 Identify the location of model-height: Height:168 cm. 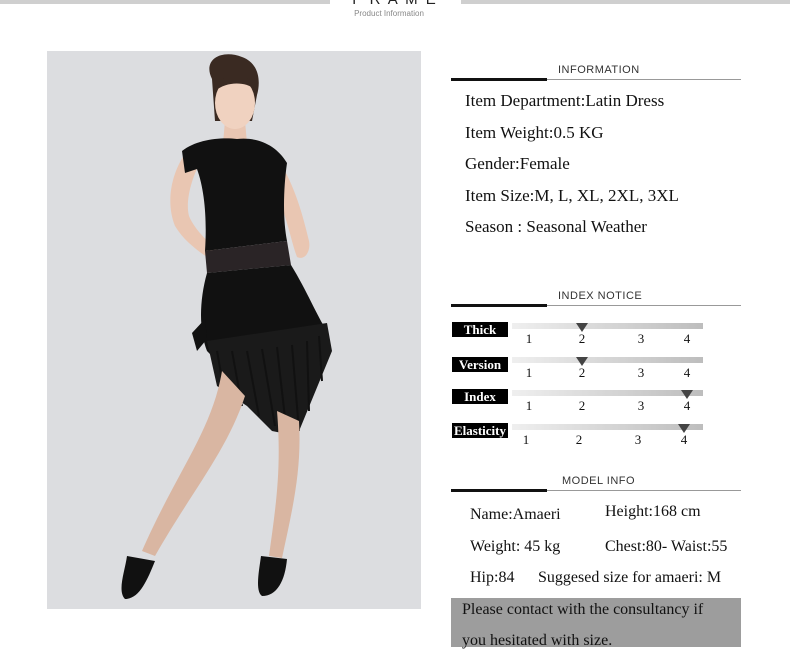
(653, 511).